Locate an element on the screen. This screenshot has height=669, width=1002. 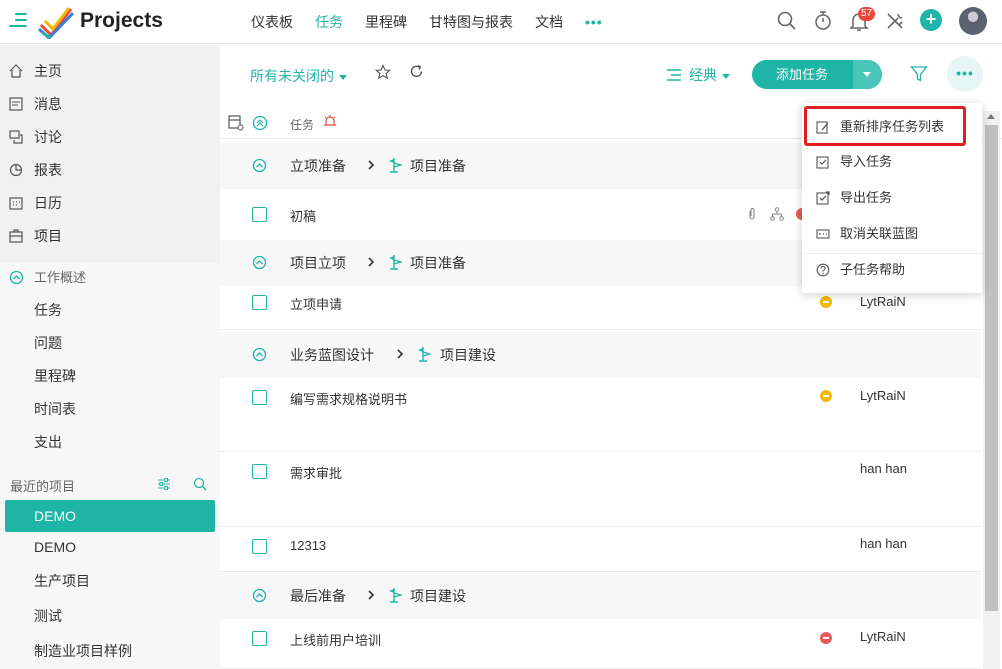
sidebar-item-discussion: 讨论 is located at coordinates (110, 137).